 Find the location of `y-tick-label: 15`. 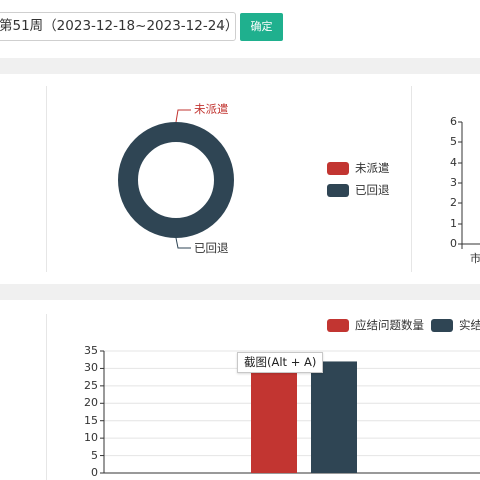

y-tick-label: 15 is located at coordinates (91, 420).